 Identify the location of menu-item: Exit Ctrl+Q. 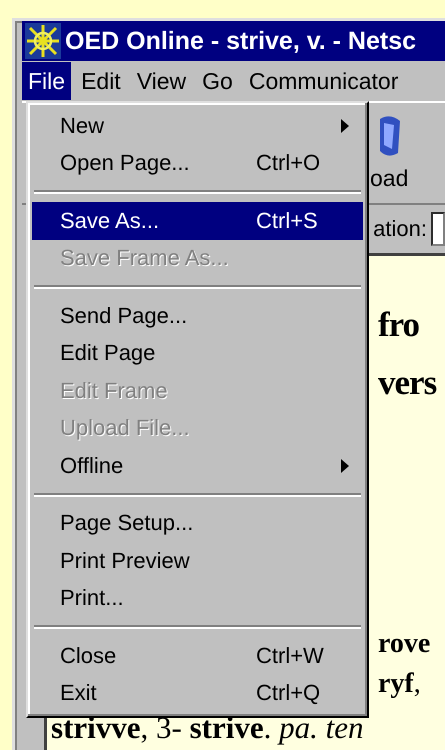
(197, 693).